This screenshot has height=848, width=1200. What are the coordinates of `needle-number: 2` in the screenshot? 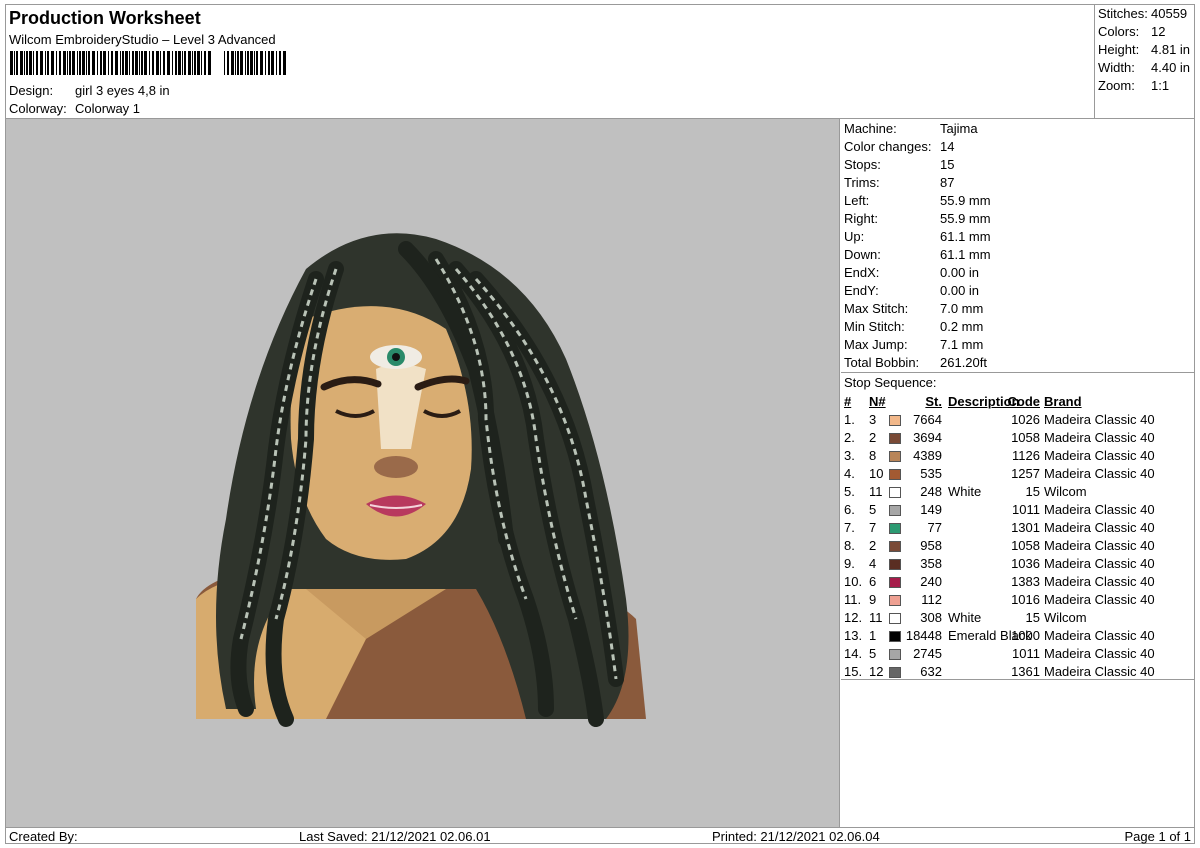 It's located at (873, 545).